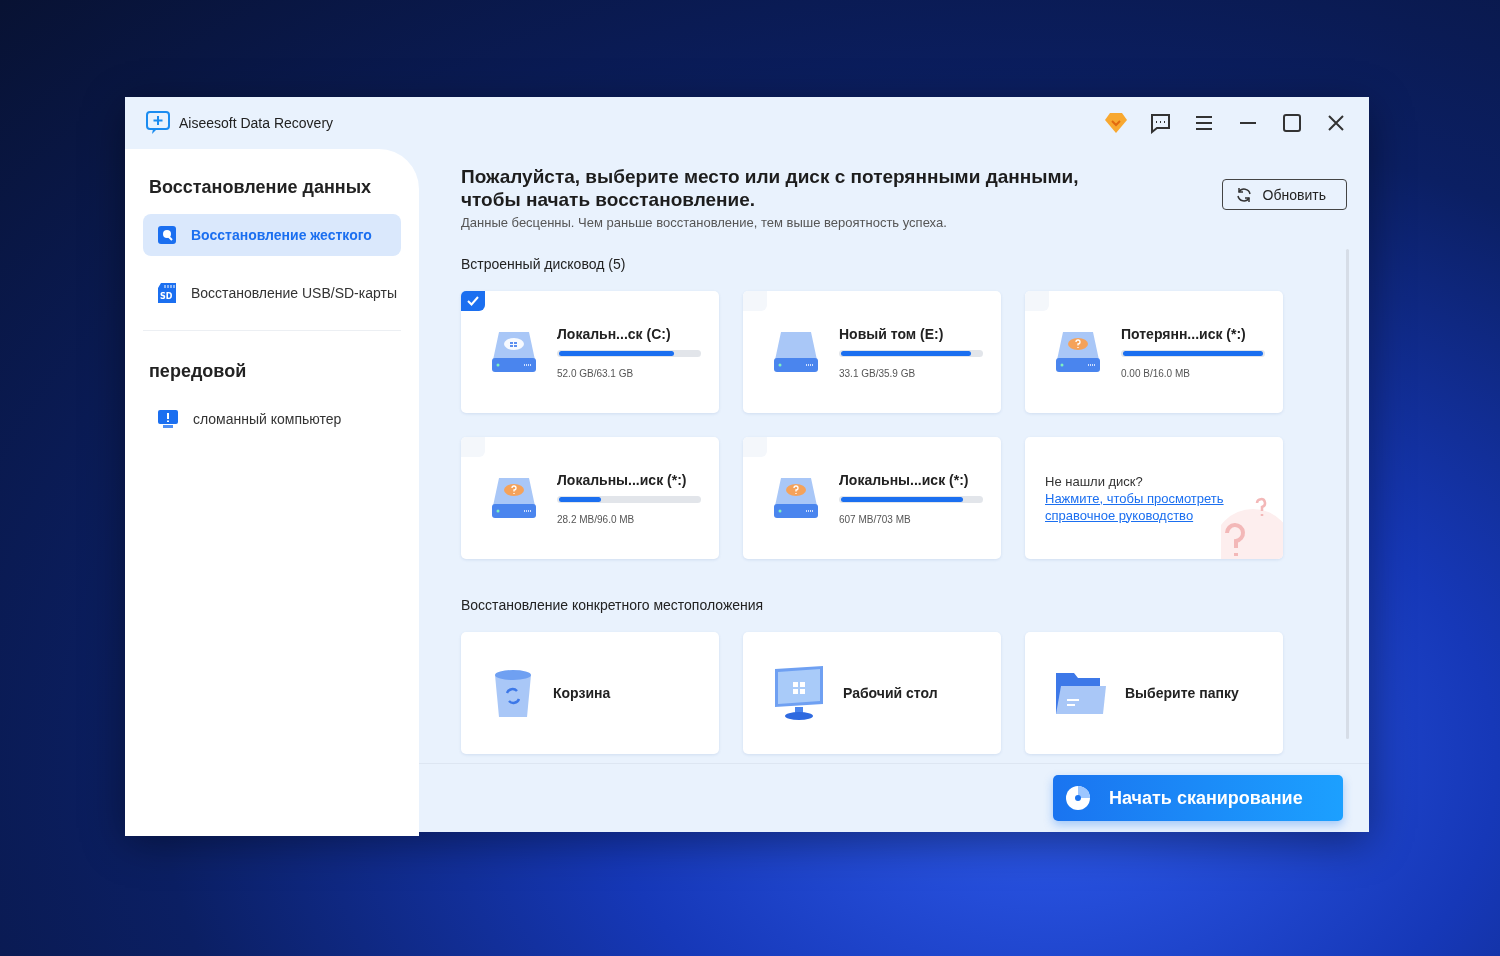 The image size is (1500, 956). I want to click on question-marks-drawing, so click(1252, 528).